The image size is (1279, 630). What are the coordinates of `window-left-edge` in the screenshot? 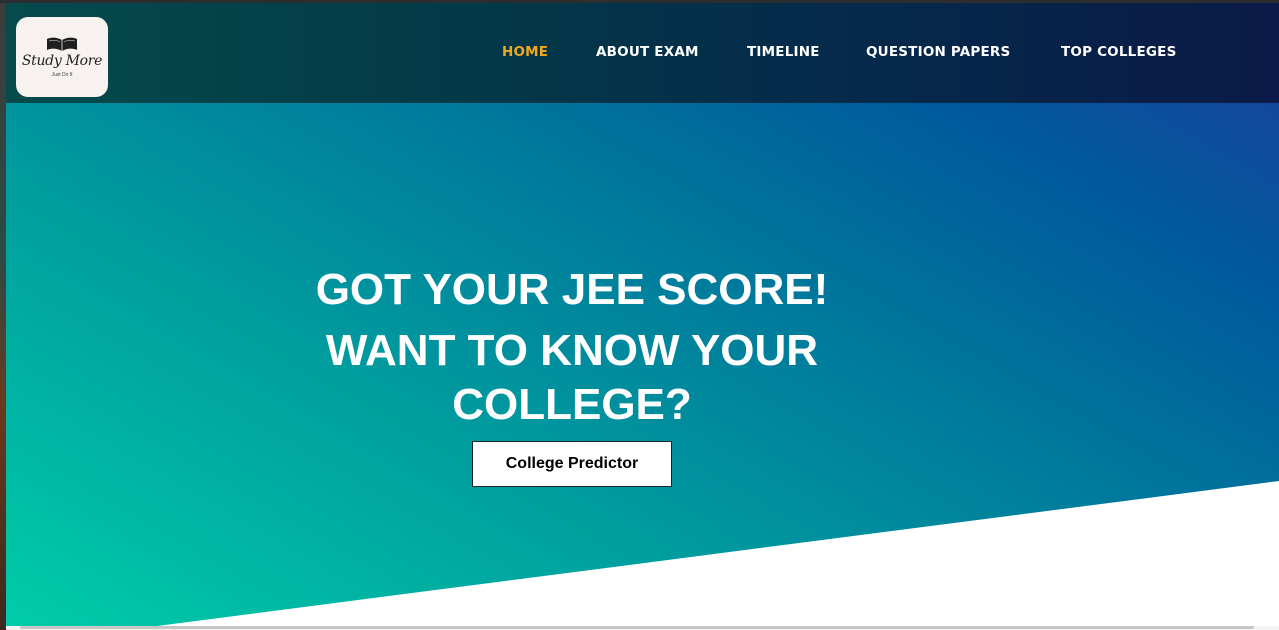 It's located at (3, 315).